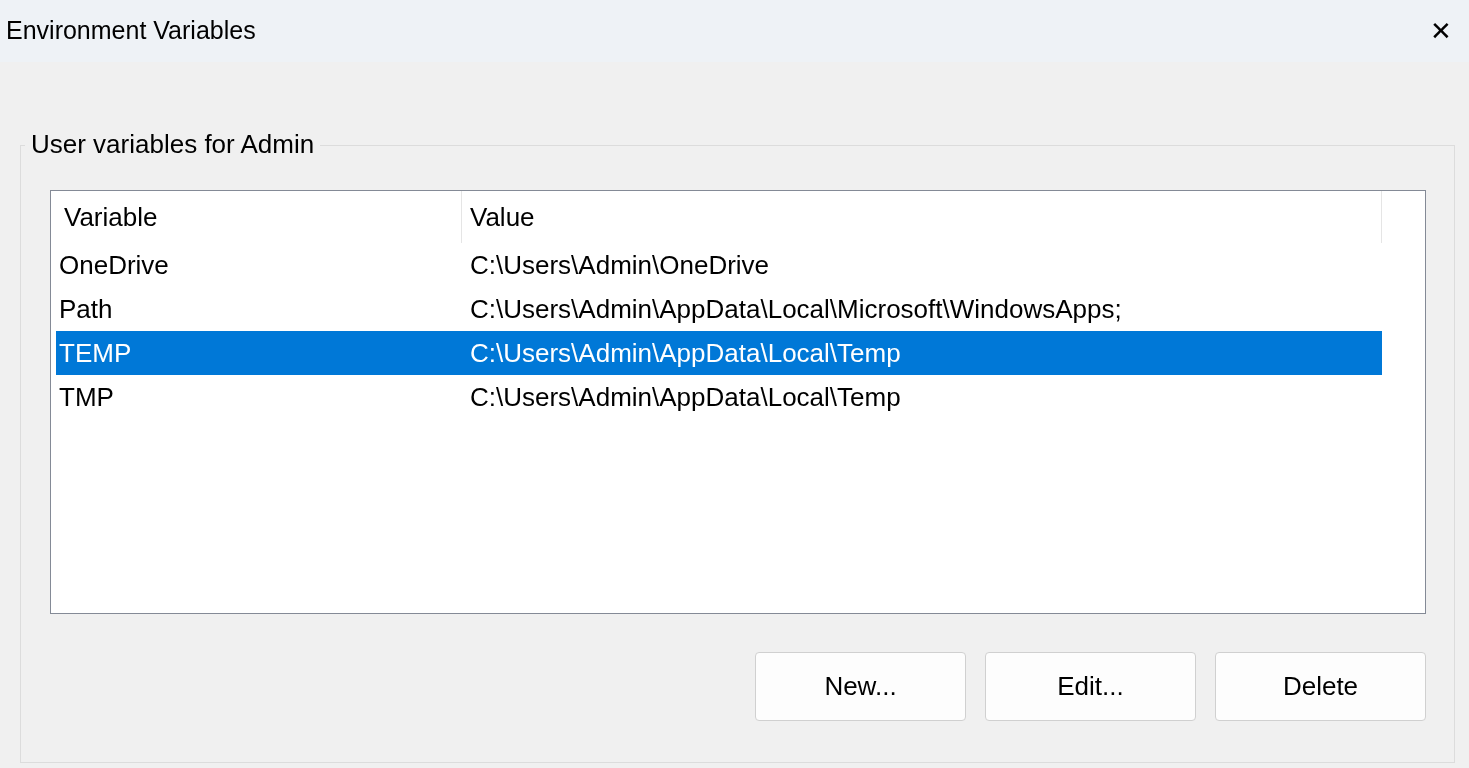 The height and width of the screenshot is (768, 1469). What do you see at coordinates (131, 31) in the screenshot?
I see `window-title: Environment Variables` at bounding box center [131, 31].